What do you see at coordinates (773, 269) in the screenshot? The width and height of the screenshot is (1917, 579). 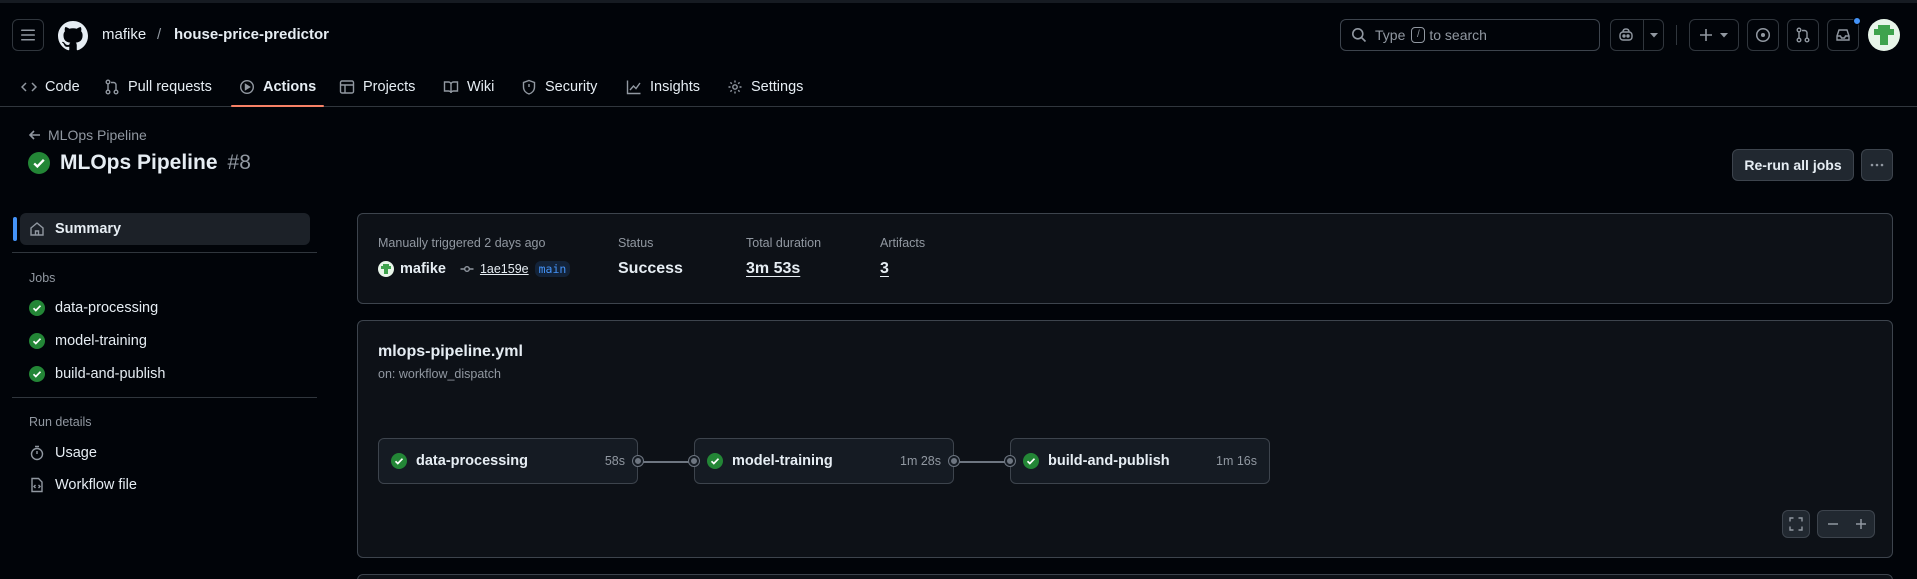 I see `duration-value: 3m 53s` at bounding box center [773, 269].